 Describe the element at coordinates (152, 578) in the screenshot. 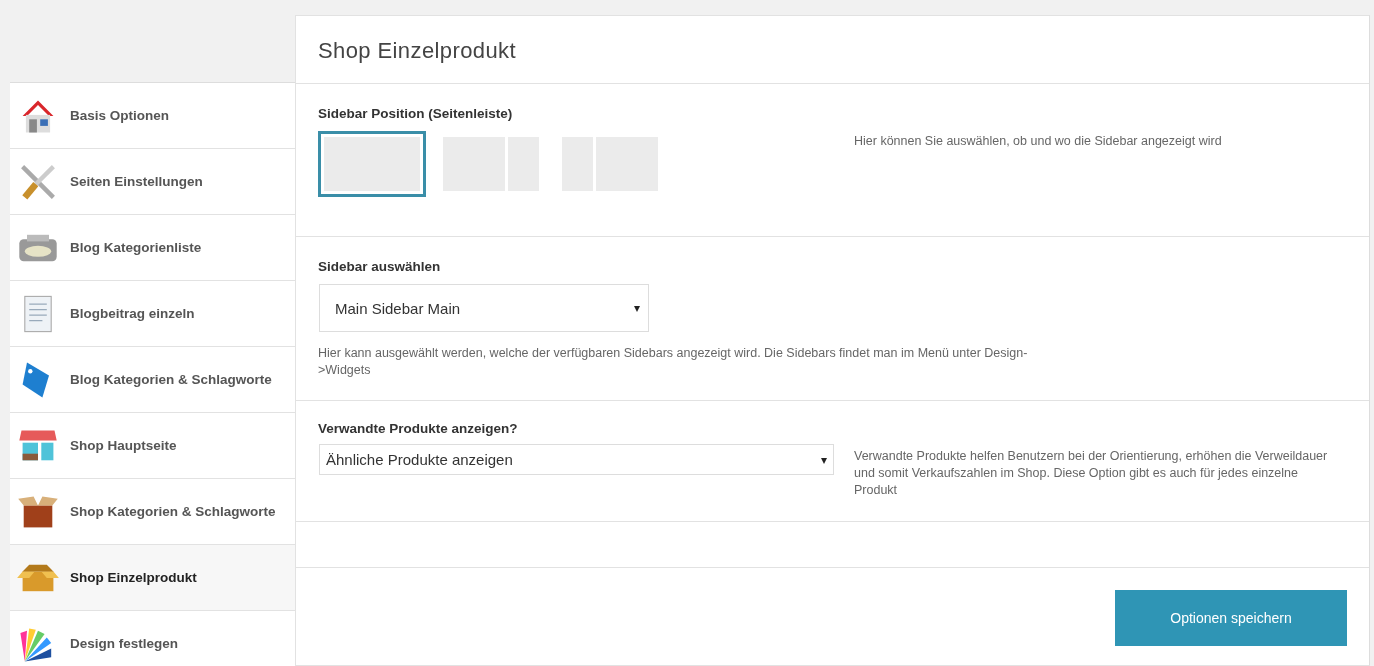

I see `sidebar-item: Shop Einzelprodukt` at that location.